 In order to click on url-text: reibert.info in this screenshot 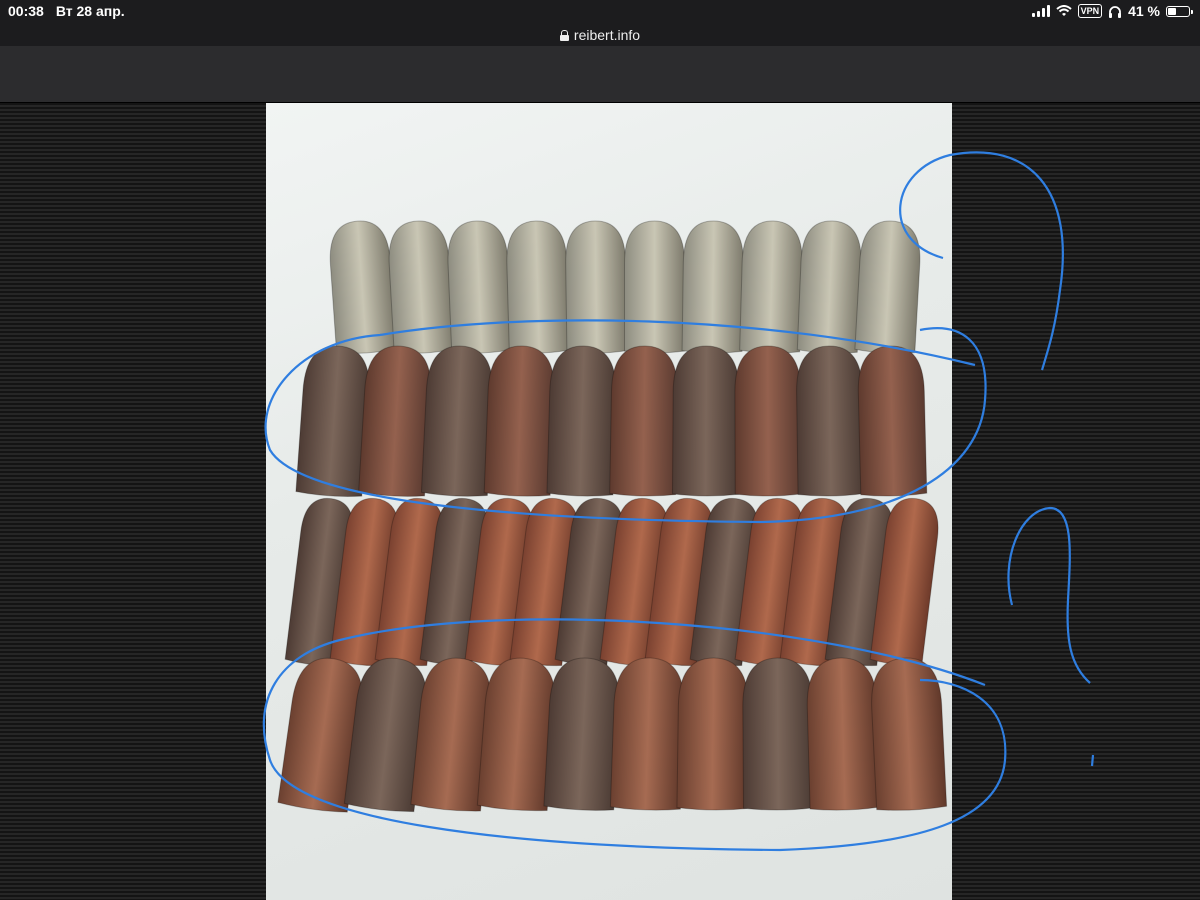, I will do `click(607, 35)`.